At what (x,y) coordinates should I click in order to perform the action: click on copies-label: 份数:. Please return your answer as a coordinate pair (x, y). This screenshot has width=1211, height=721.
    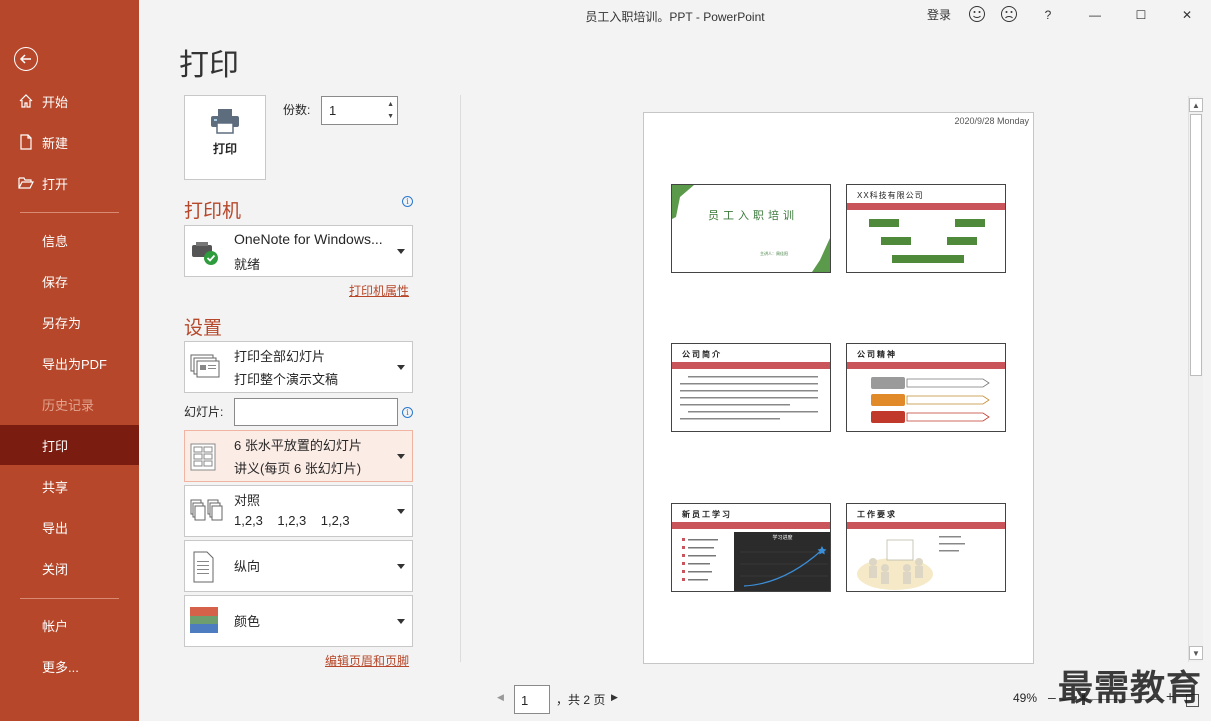
    Looking at the image, I should click on (297, 110).